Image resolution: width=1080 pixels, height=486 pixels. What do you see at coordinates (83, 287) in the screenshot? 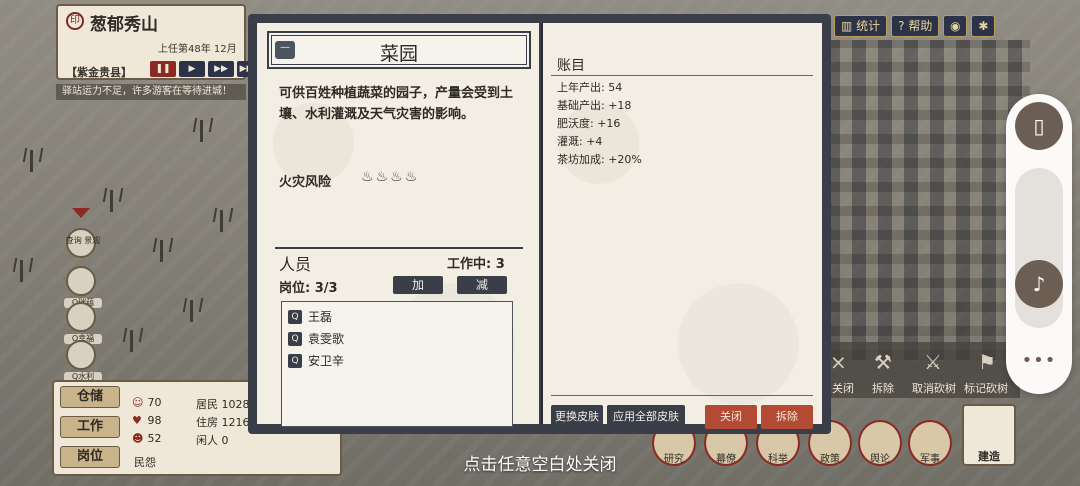
I see `query-ruiyun-button: Q瑞蕴` at bounding box center [83, 287].